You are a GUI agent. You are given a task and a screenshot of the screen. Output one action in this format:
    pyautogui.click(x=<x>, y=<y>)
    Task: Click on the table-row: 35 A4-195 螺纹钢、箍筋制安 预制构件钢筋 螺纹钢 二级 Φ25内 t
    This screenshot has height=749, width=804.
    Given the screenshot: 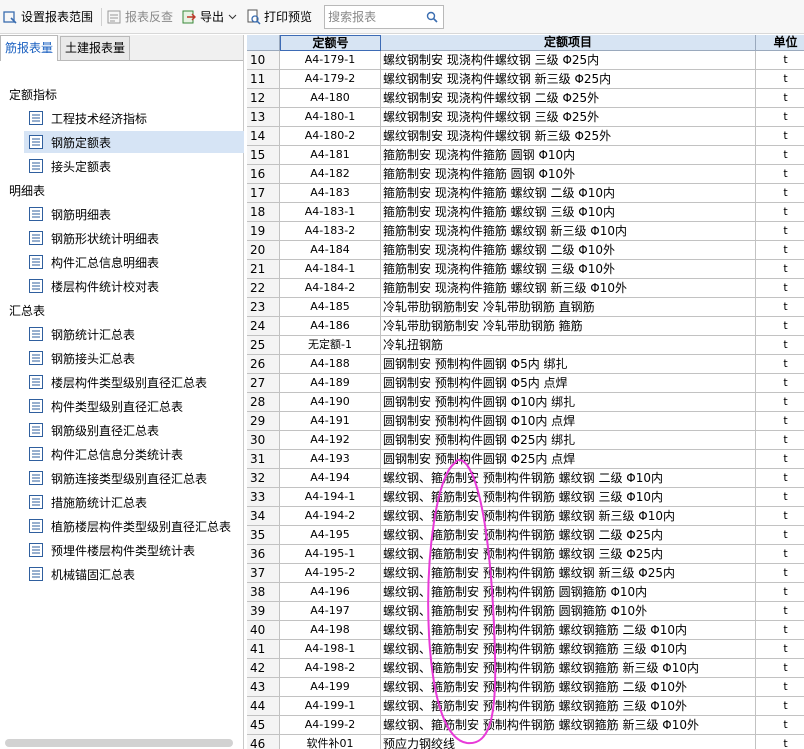 What is the action you would take?
    pyautogui.click(x=525, y=535)
    